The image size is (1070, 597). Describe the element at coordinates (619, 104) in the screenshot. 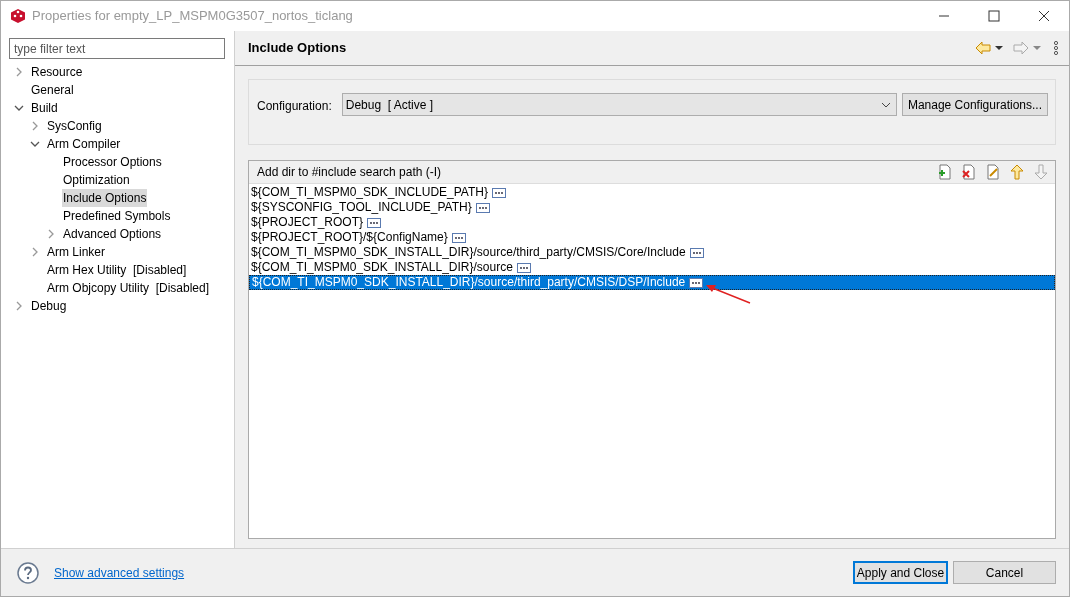

I see `configuration-dropdown: Debug [ Active ]` at that location.